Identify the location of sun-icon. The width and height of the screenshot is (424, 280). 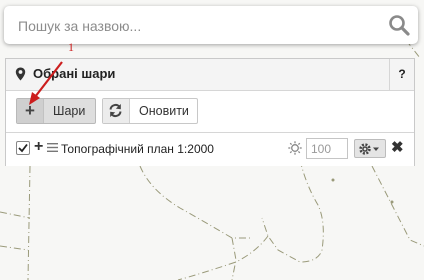
(295, 148).